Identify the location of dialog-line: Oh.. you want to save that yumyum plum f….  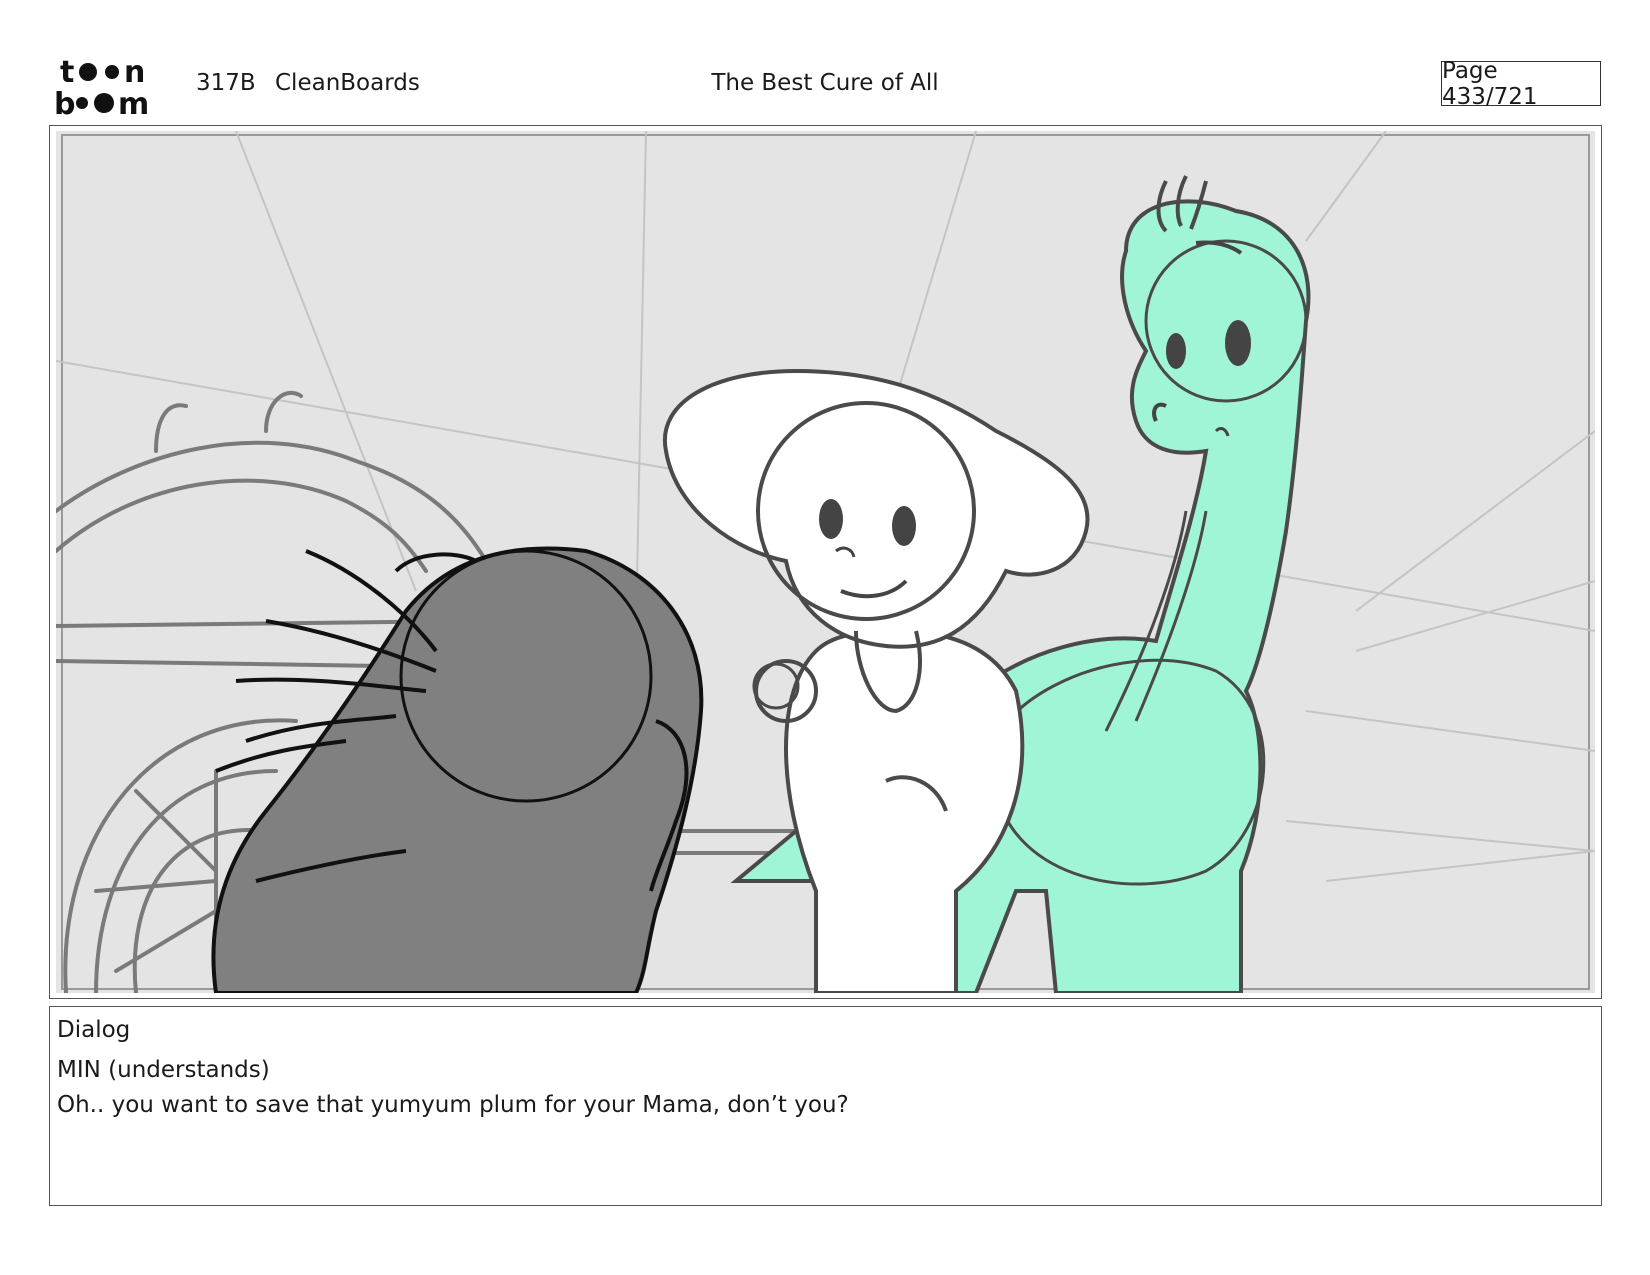
(453, 1105).